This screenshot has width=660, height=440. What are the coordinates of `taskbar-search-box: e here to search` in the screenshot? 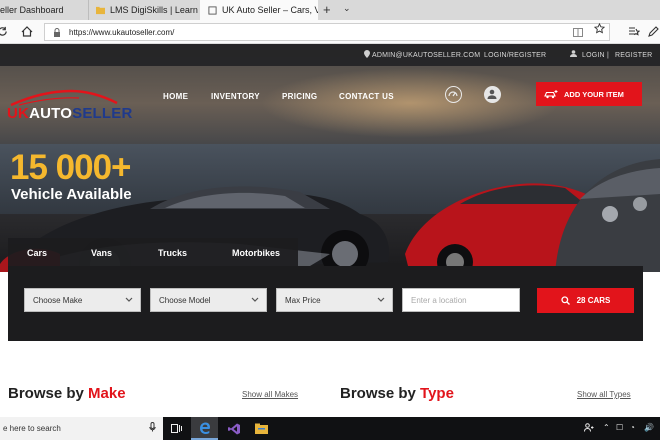 It's located at (81, 428).